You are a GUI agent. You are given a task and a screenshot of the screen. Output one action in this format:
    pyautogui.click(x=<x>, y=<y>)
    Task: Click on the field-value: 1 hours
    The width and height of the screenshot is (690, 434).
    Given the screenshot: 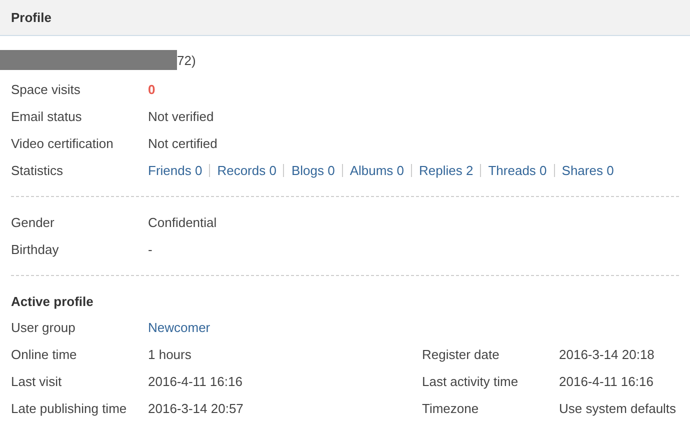 What is the action you would take?
    pyautogui.click(x=170, y=354)
    